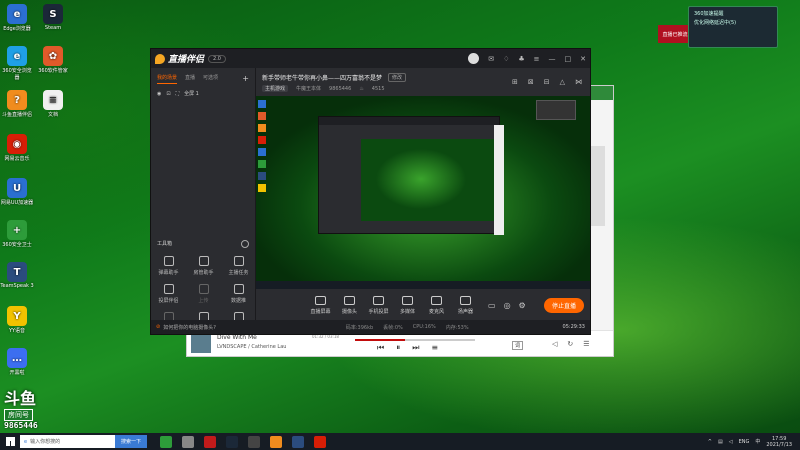  Describe the element at coordinates (757, 441) in the screenshot. I see `ime-indicator: 中` at that location.